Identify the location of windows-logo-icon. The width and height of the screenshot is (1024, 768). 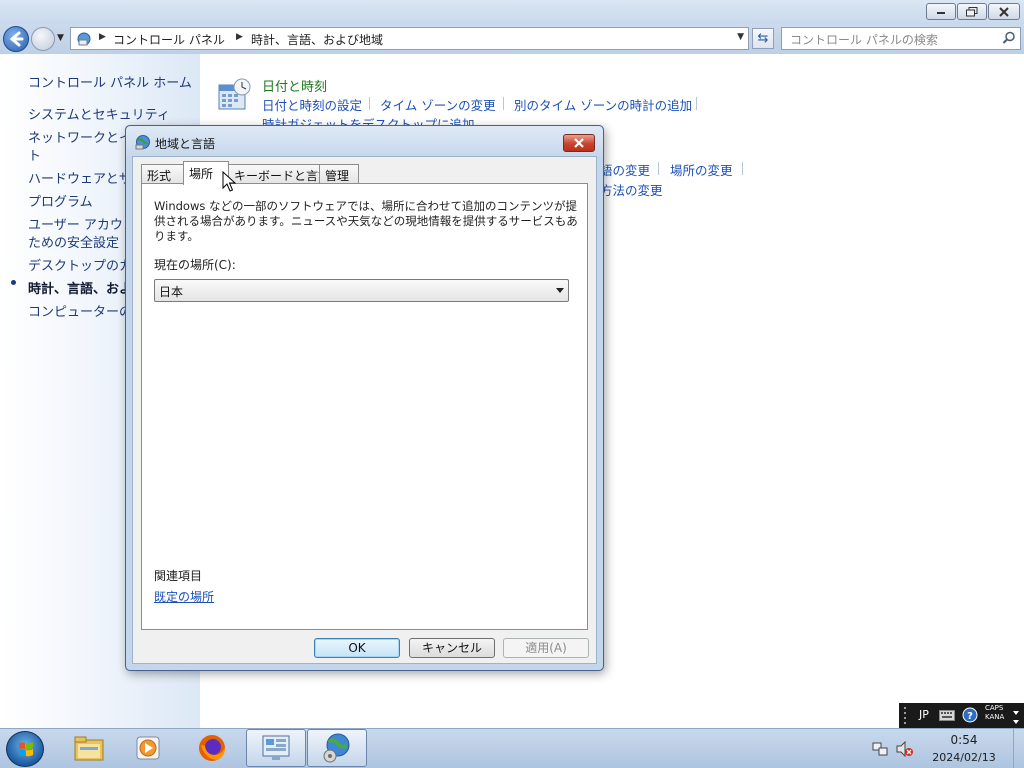
(26, 749).